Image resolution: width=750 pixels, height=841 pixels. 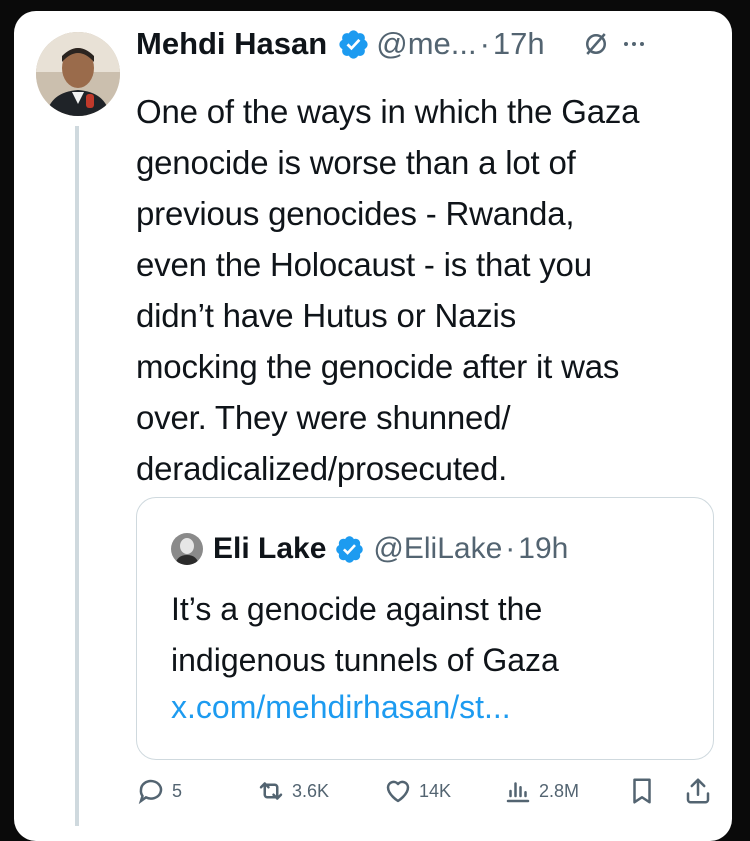 I want to click on share-icon, so click(x=698, y=791).